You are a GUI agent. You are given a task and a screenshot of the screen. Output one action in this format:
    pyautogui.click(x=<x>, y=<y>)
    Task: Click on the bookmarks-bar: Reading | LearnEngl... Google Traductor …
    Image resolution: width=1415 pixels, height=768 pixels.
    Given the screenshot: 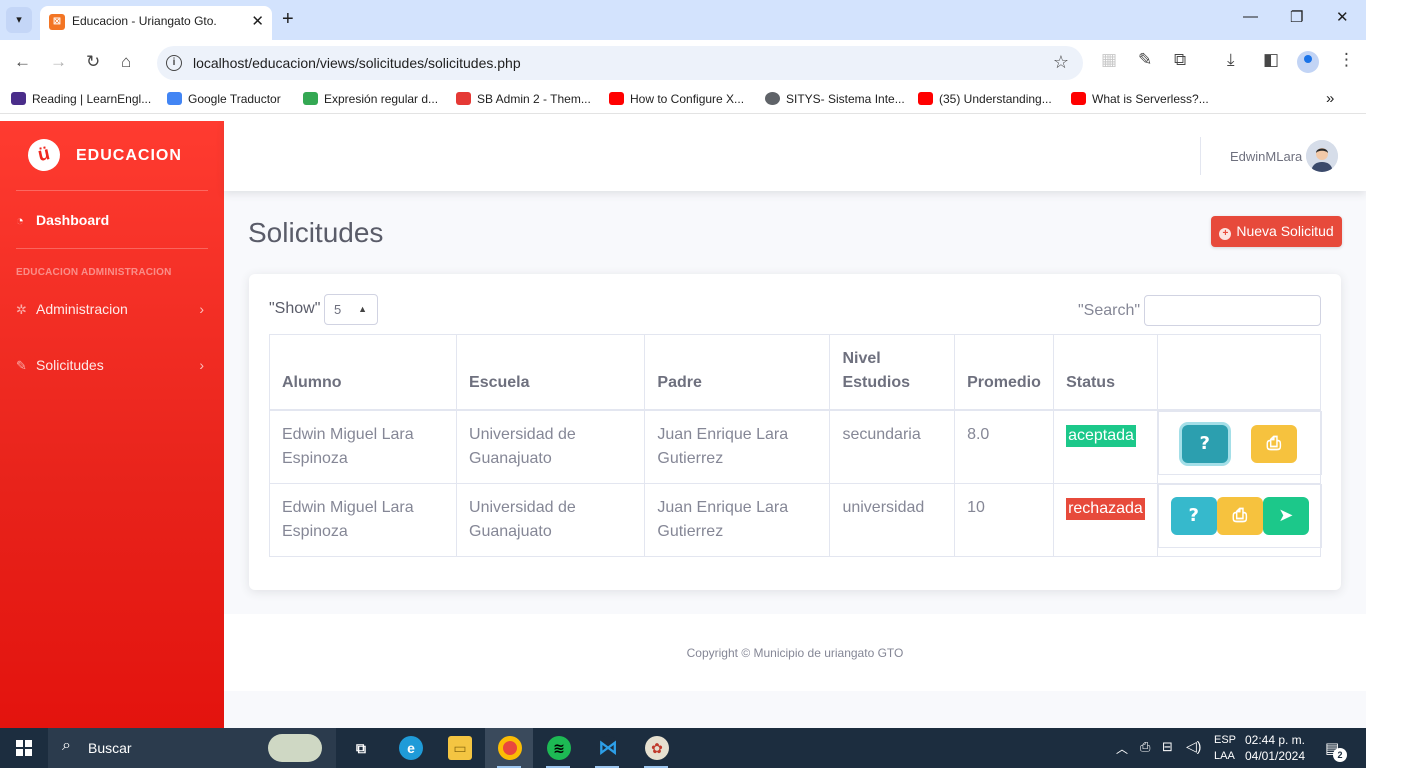 What is the action you would take?
    pyautogui.click(x=683, y=100)
    